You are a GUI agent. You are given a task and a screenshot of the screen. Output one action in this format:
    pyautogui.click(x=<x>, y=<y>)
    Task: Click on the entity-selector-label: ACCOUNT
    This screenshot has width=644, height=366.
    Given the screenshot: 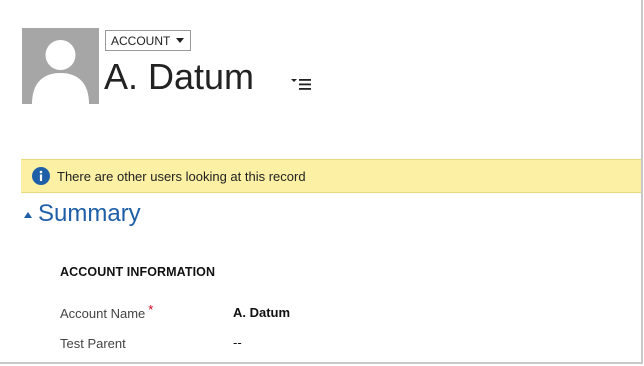 What is the action you would take?
    pyautogui.click(x=141, y=40)
    